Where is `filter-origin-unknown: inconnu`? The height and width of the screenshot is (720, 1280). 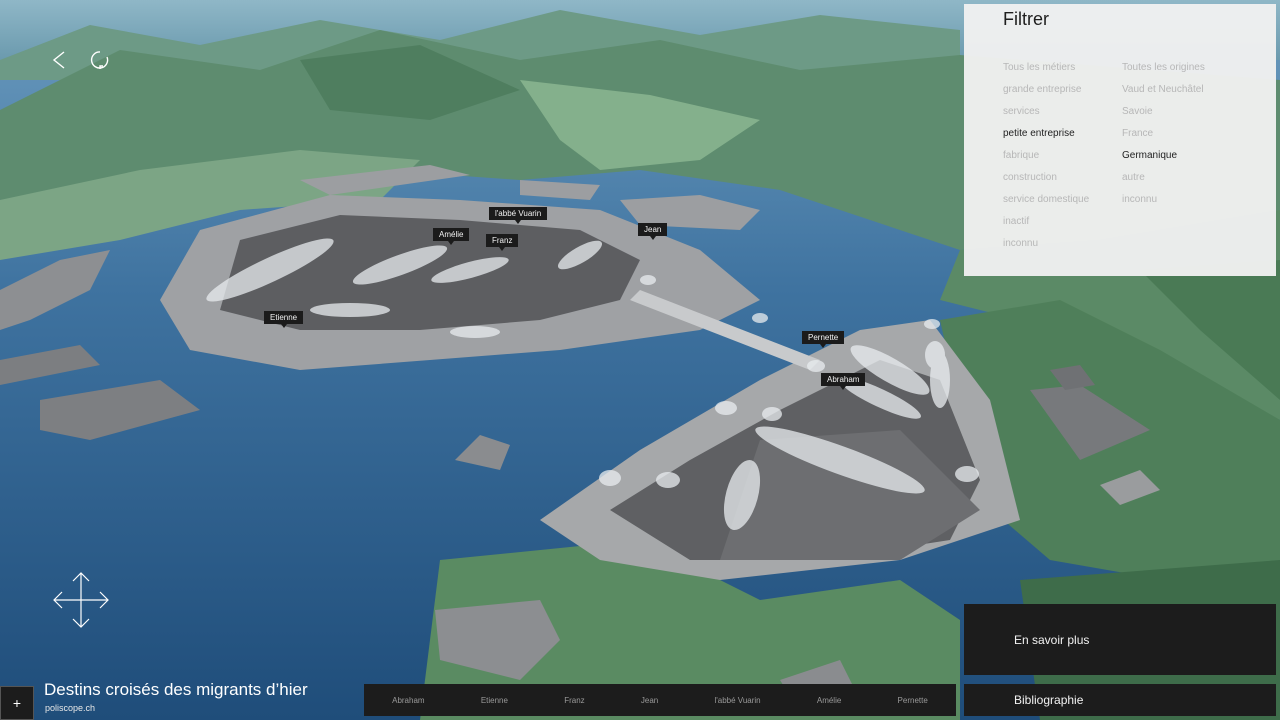 filter-origin-unknown: inconnu is located at coordinates (1163, 200).